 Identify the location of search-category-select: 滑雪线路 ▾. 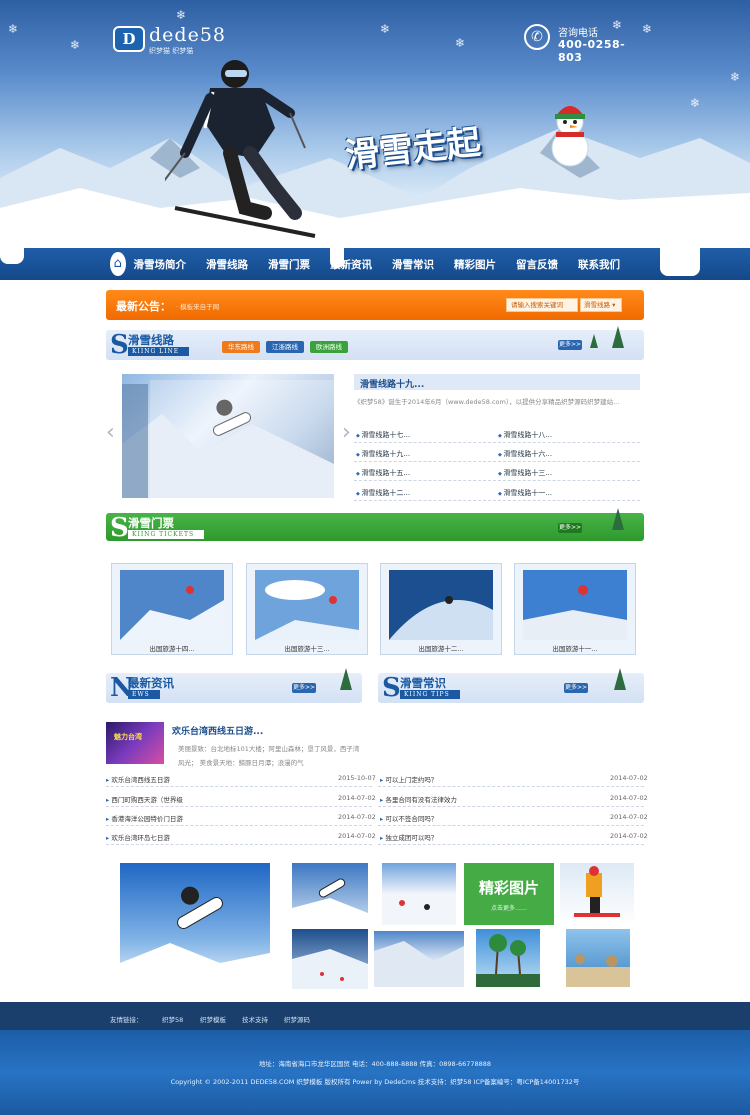
(601, 305).